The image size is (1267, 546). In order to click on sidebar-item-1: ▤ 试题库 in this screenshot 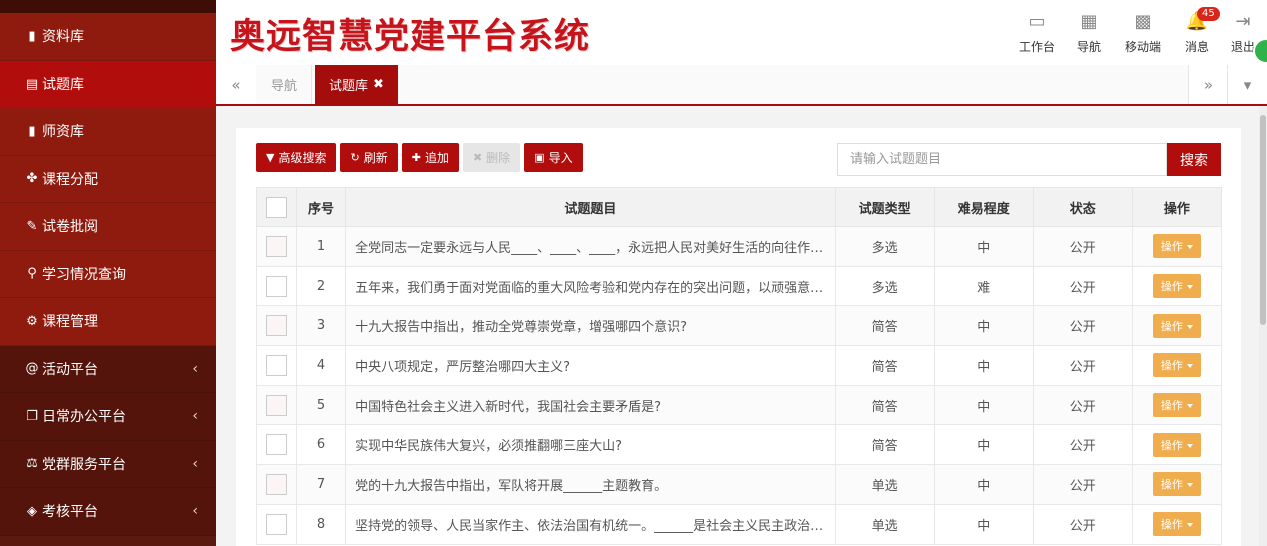, I will do `click(108, 84)`.